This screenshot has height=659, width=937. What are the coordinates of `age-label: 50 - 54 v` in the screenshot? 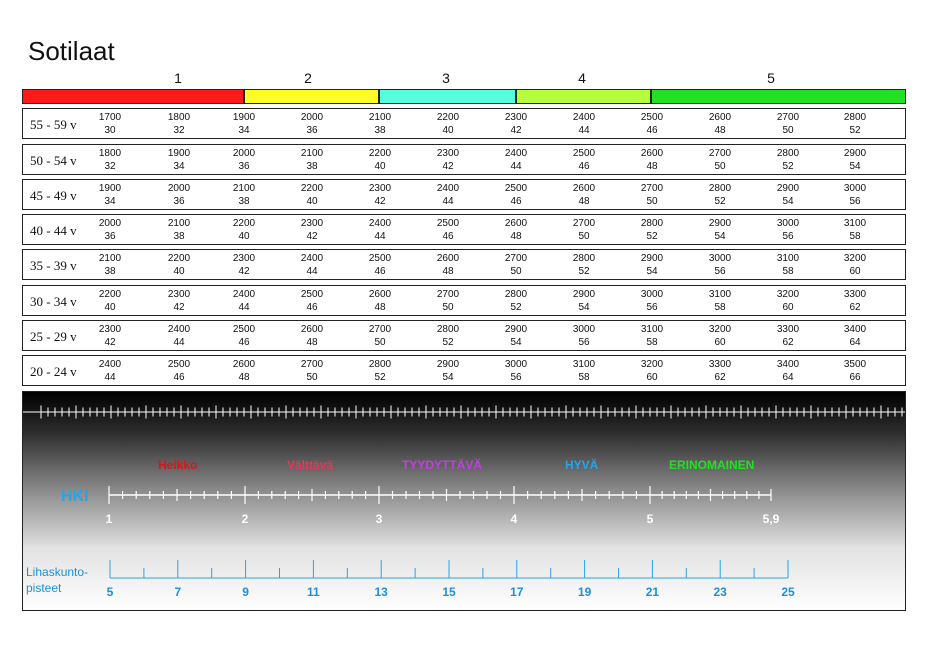 It's located at (53, 160).